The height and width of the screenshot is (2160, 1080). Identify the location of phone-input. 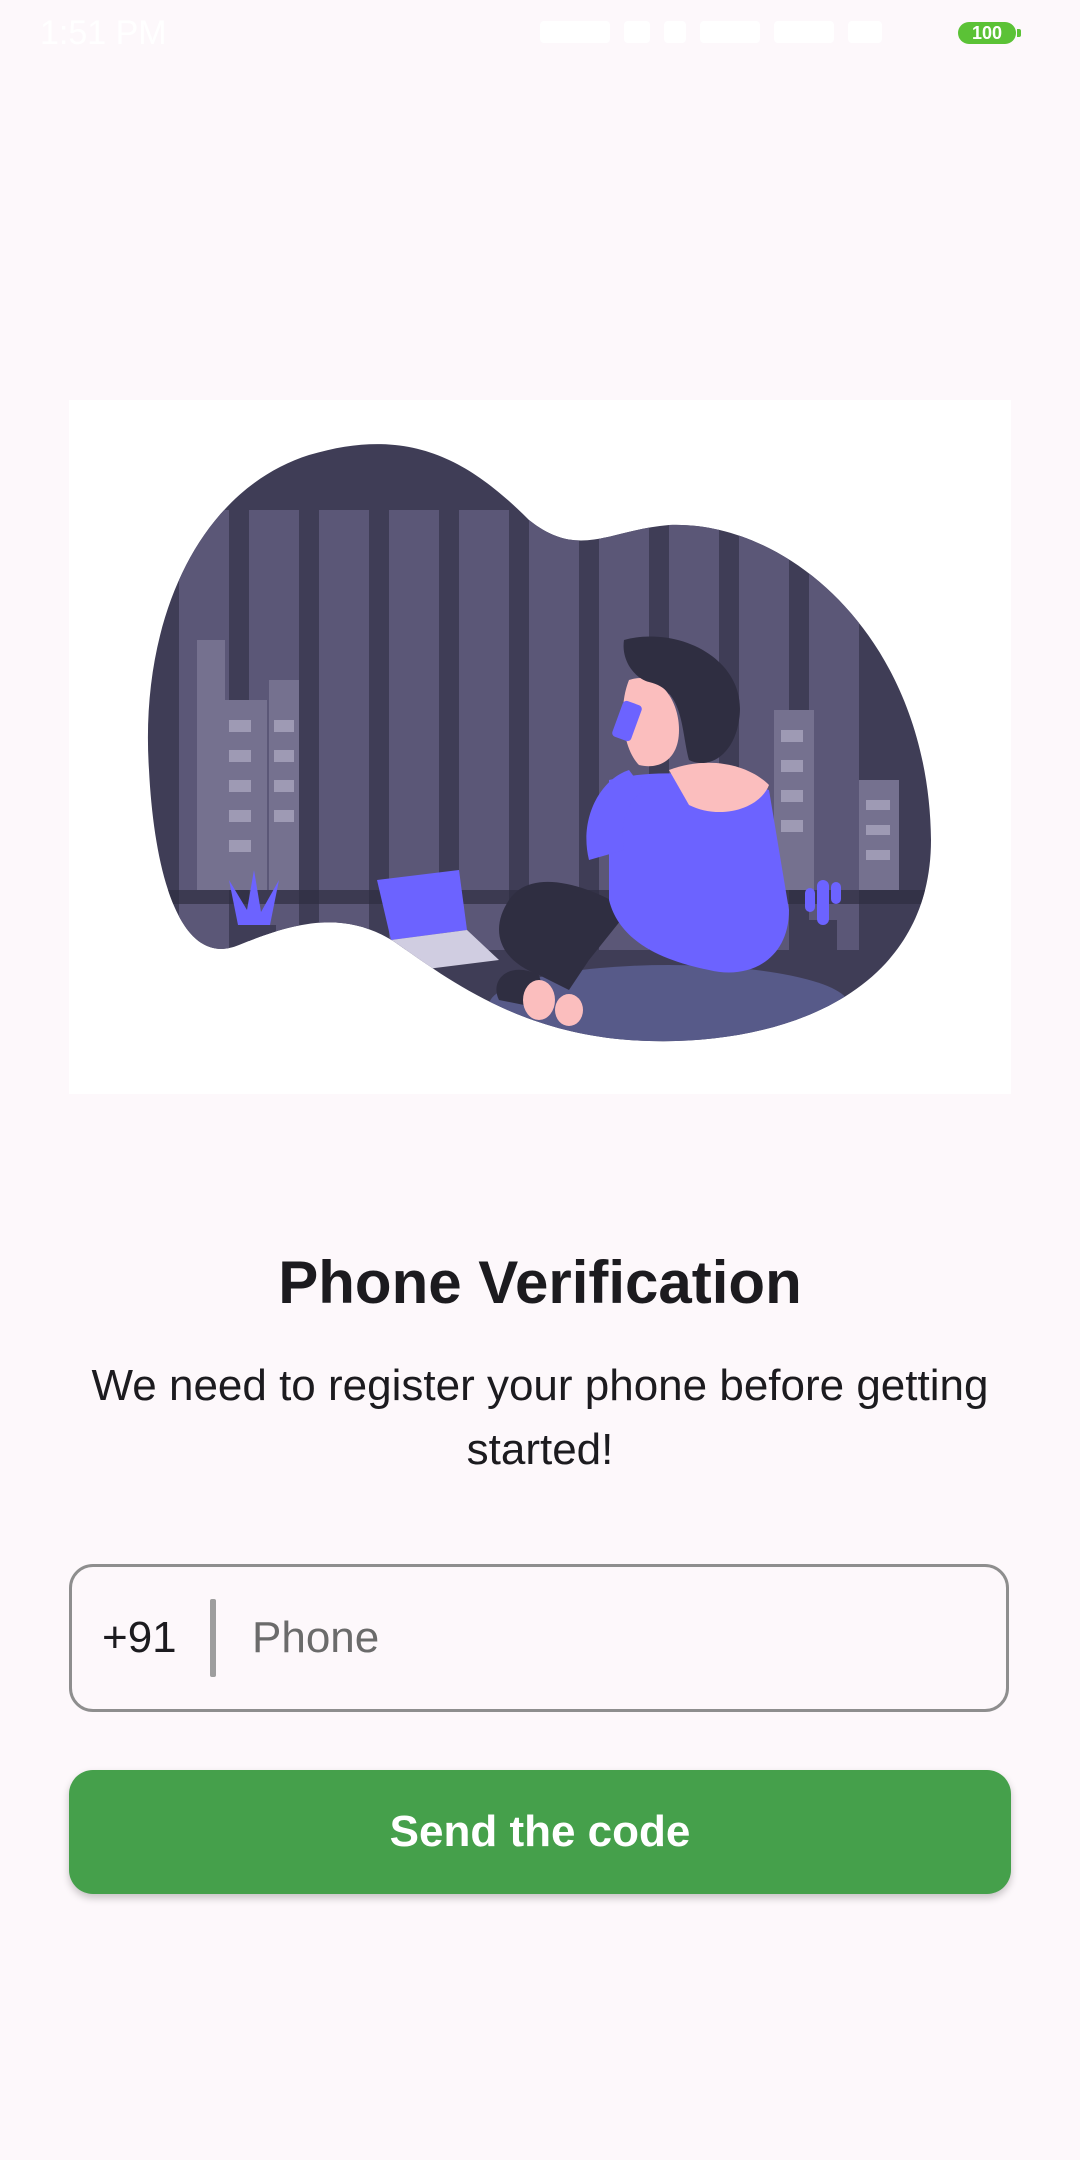
(629, 1638).